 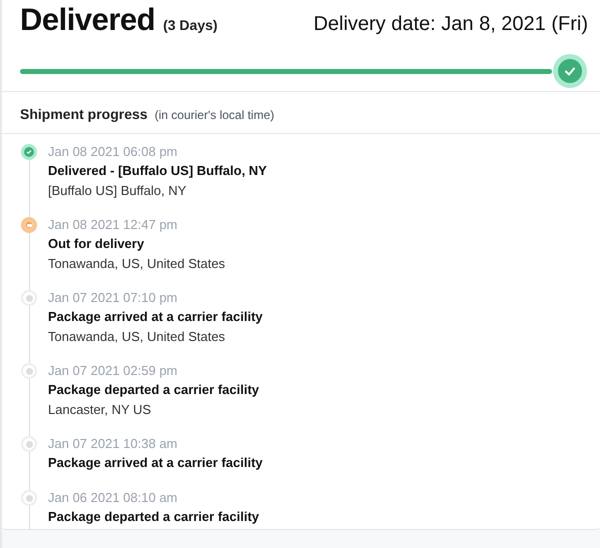 What do you see at coordinates (97, 244) in the screenshot?
I see `event-title: Out for delivery` at bounding box center [97, 244].